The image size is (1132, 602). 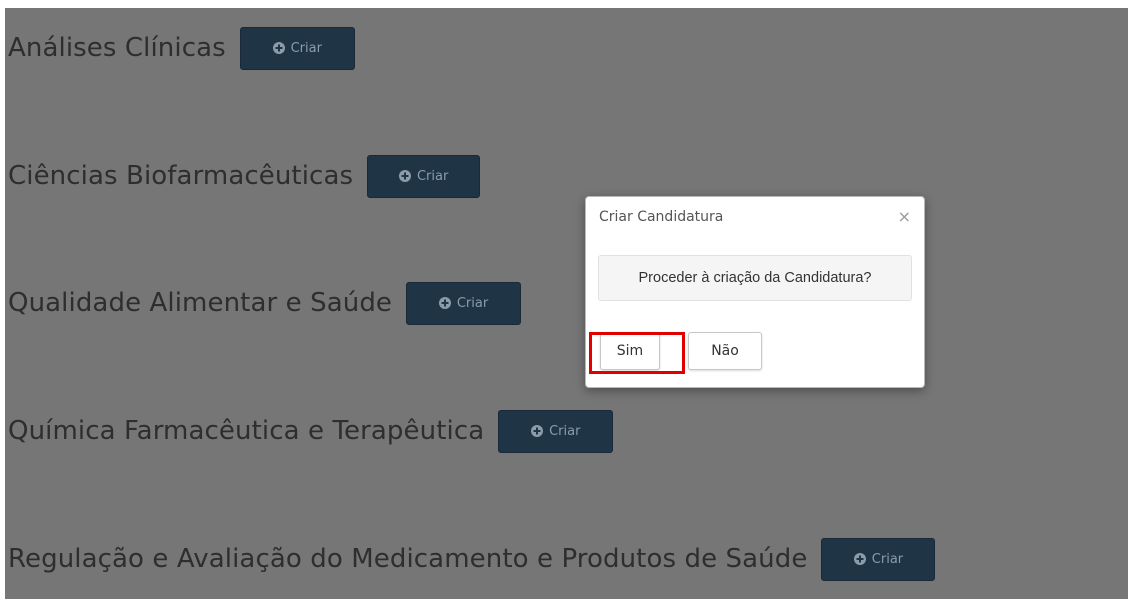 What do you see at coordinates (246, 431) in the screenshot?
I see `course-title: Química Farmacêutica e Terapêutica` at bounding box center [246, 431].